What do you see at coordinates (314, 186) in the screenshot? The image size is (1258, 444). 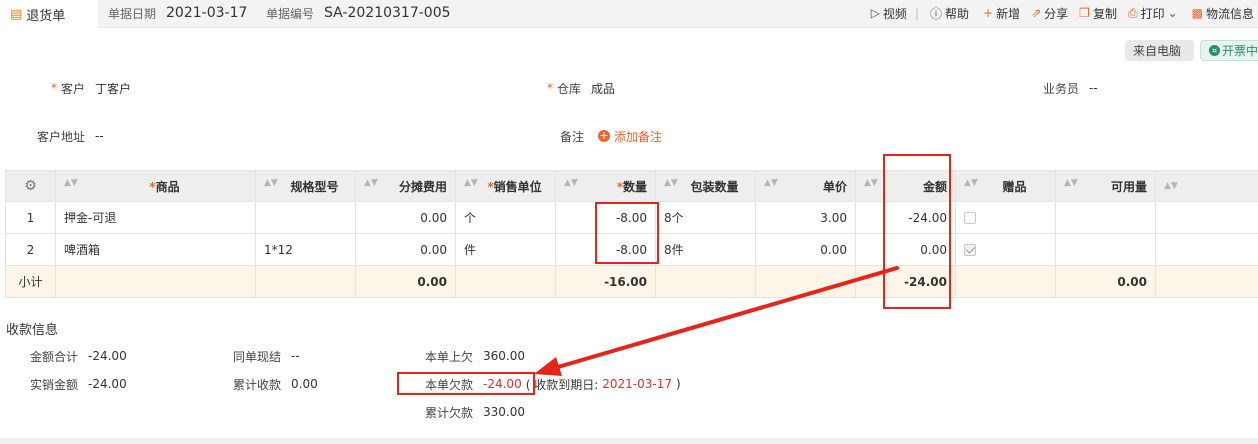 I see `header-spec-label: 规格型号` at bounding box center [314, 186].